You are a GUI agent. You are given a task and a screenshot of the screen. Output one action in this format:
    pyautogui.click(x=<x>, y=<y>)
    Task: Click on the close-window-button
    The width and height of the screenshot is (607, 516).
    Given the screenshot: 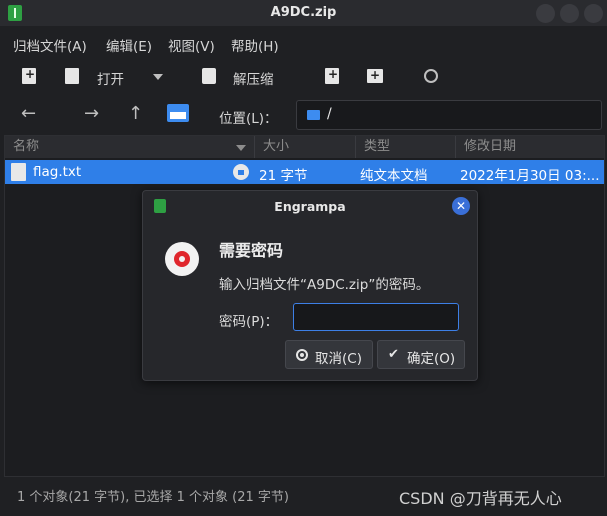 What is the action you would take?
    pyautogui.click(x=593, y=13)
    